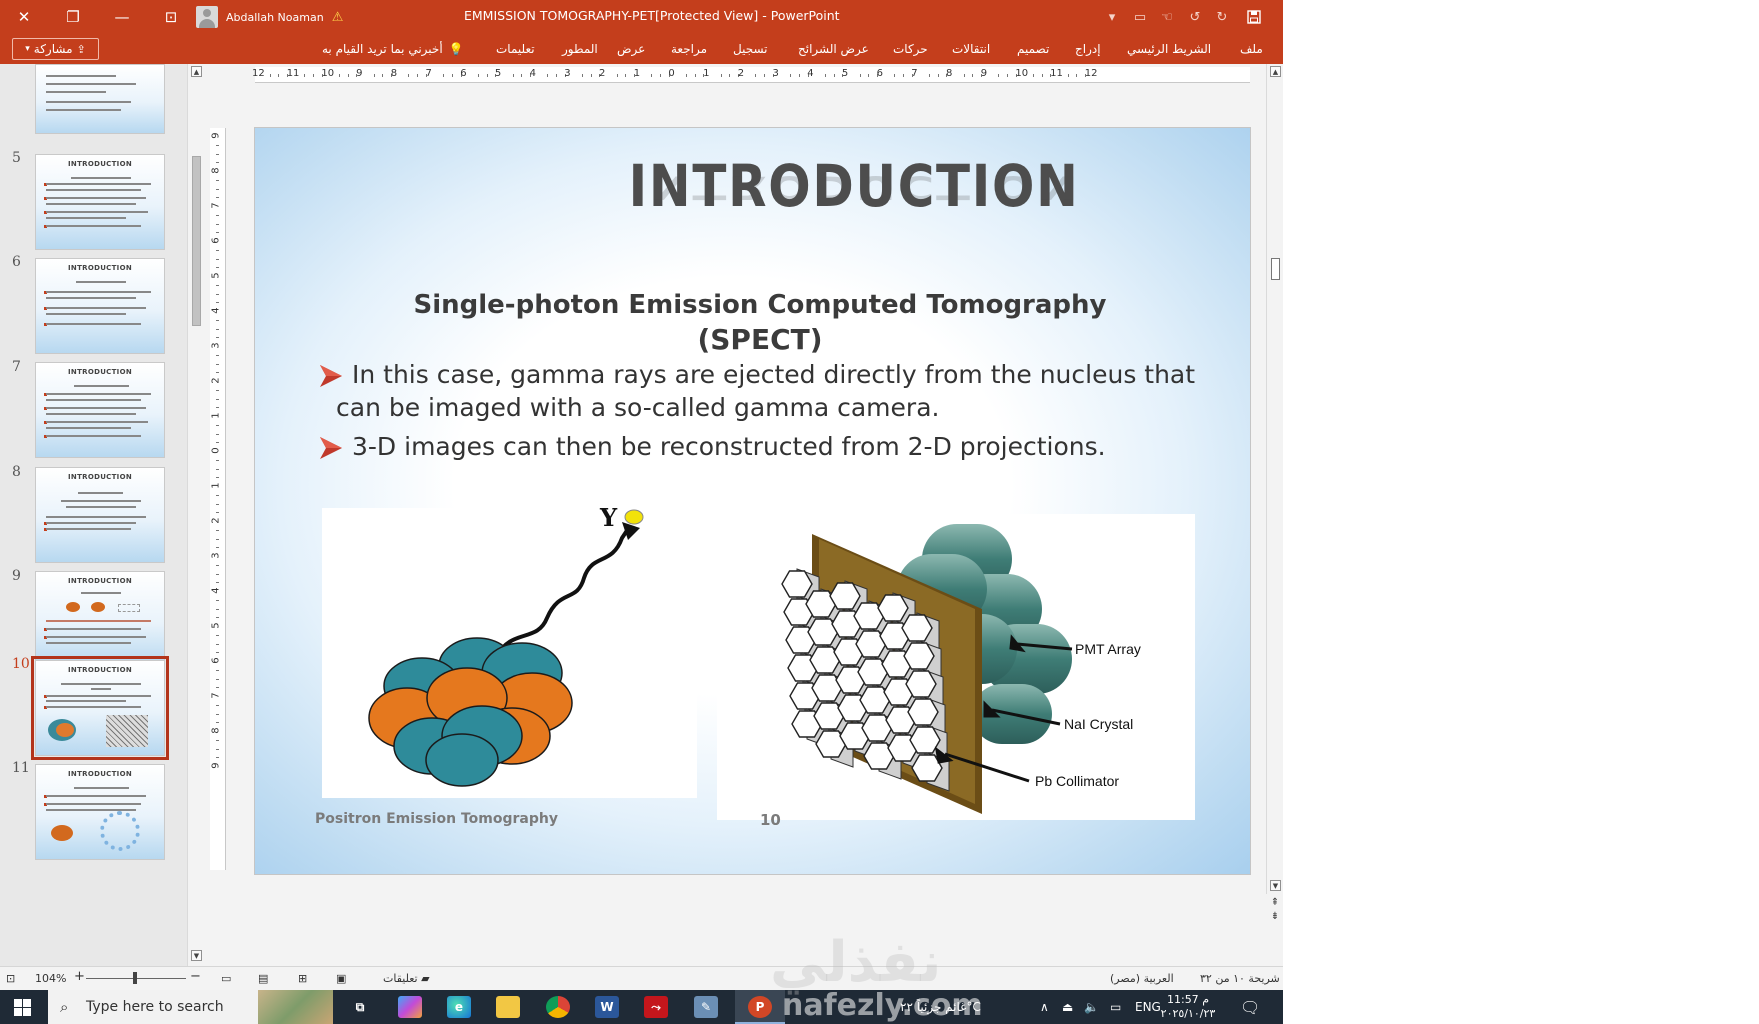 Image resolution: width=1759 pixels, height=1024 pixels. Describe the element at coordinates (956, 667) in the screenshot. I see `gamma-camera-image: PMT Array NaI Crystal Pb Collimator` at that location.